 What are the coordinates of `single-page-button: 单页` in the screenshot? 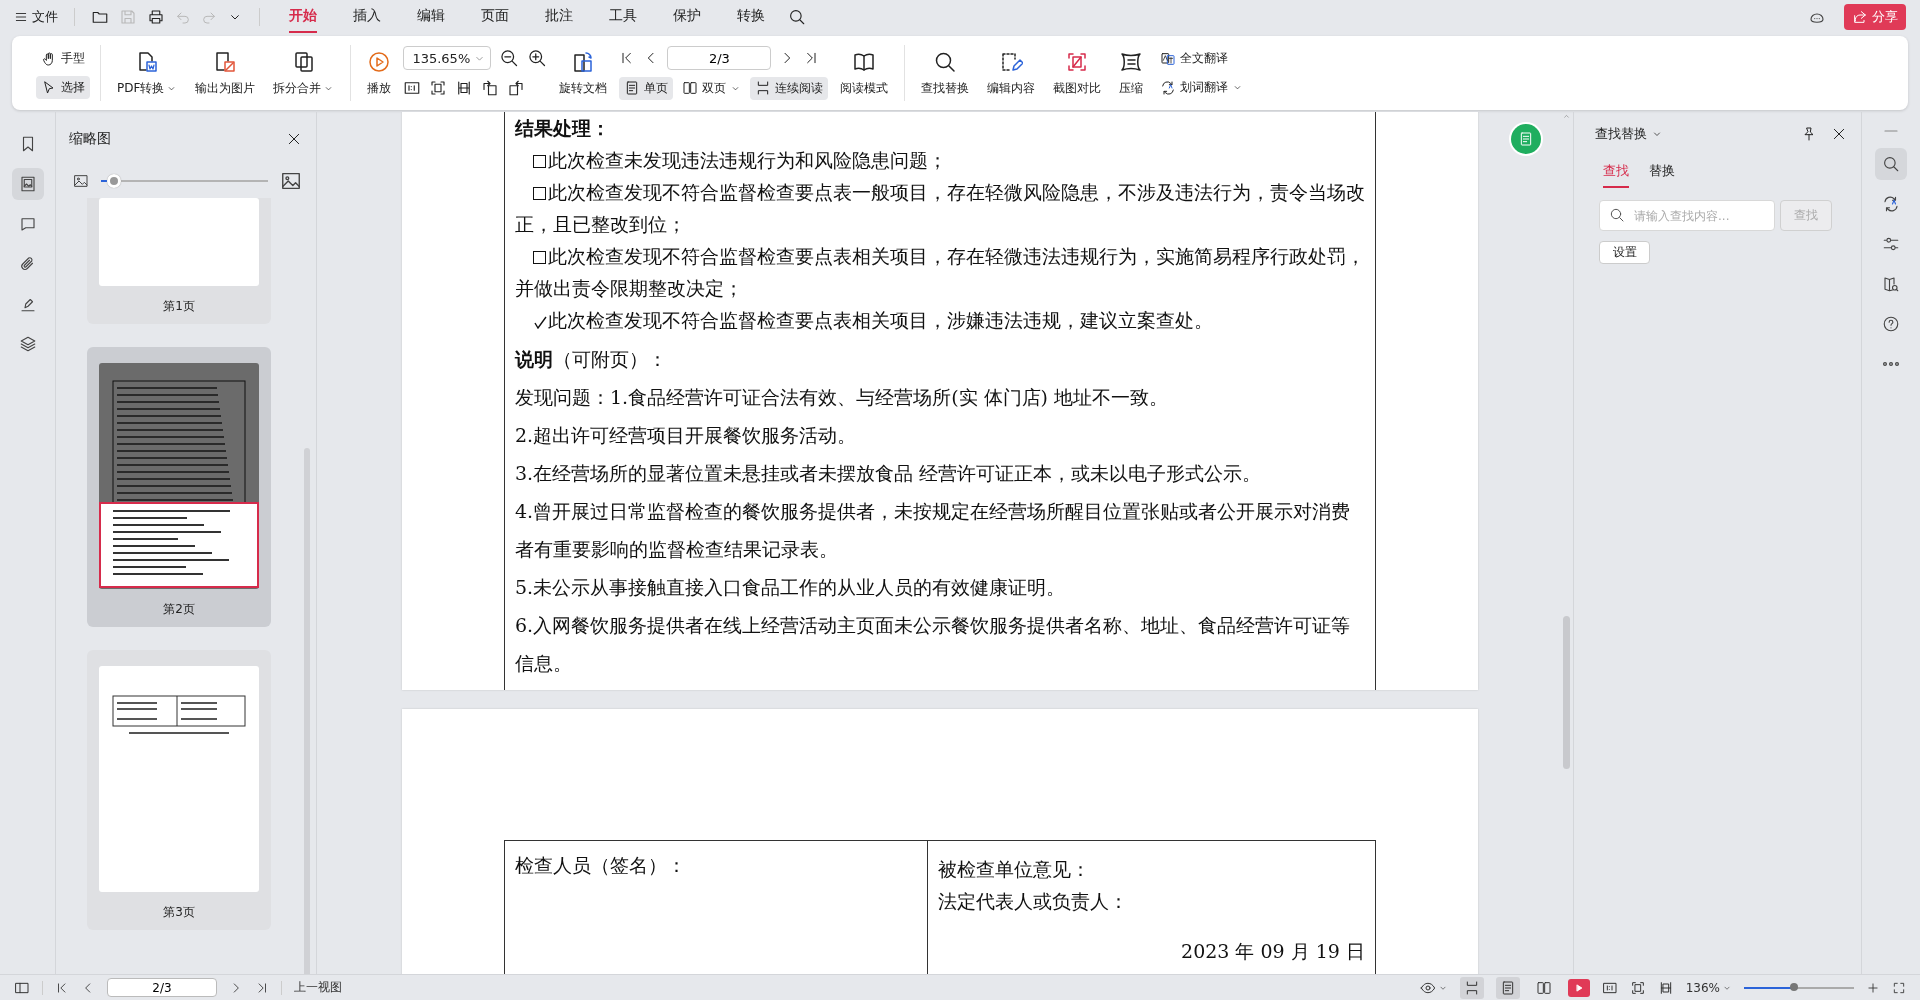 It's located at (646, 88).